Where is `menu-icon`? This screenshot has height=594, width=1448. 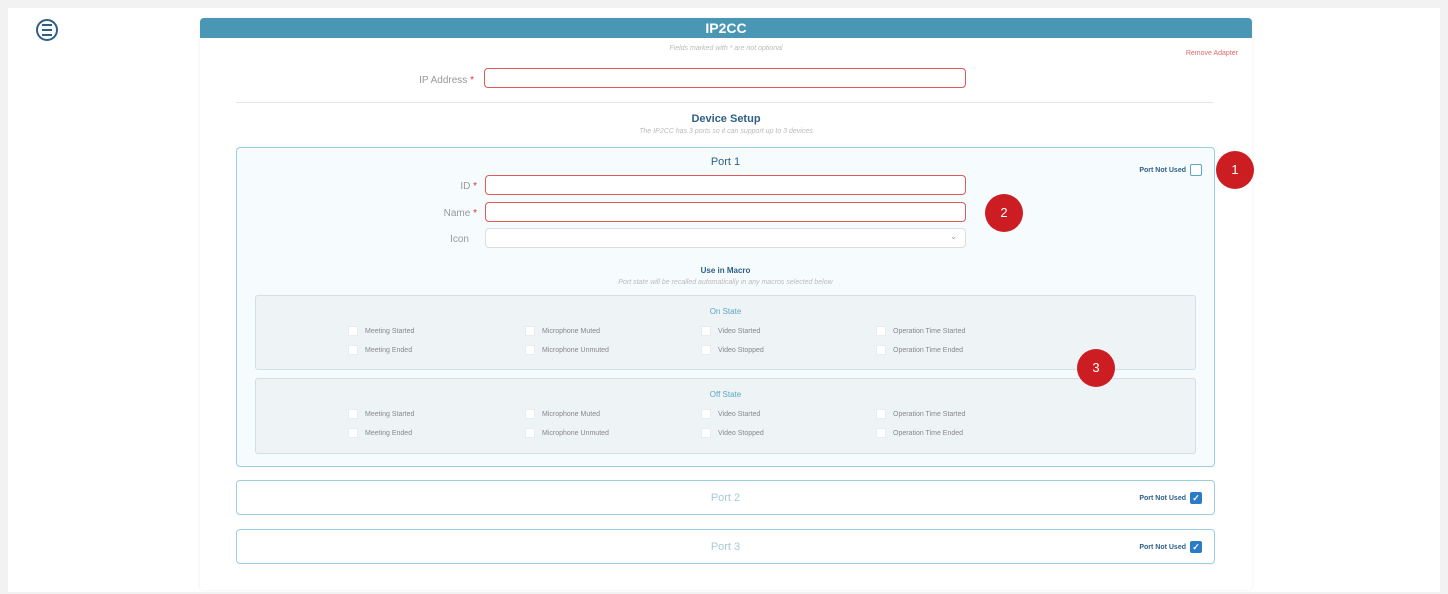 menu-icon is located at coordinates (47, 30).